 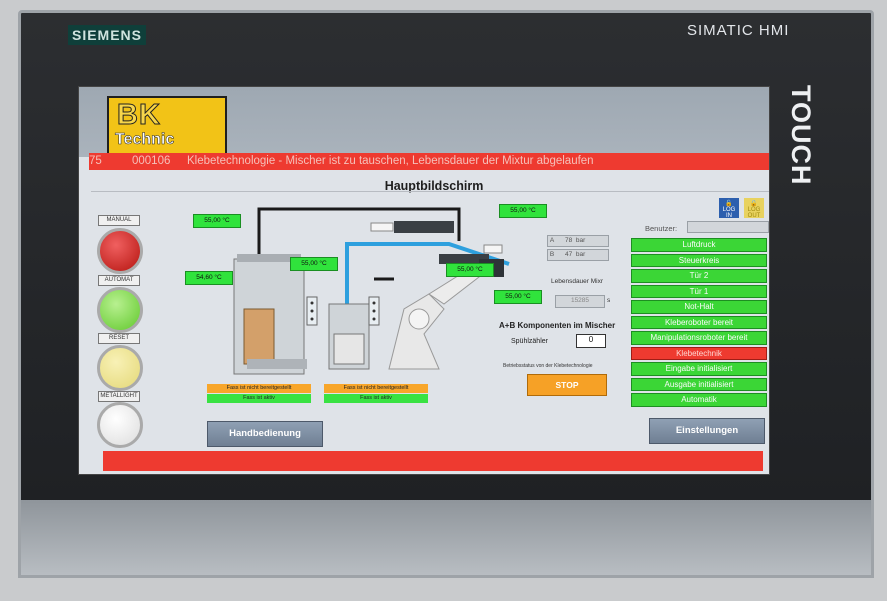 What do you see at coordinates (107, 35) in the screenshot?
I see `siemens-logo: SIEMENS` at bounding box center [107, 35].